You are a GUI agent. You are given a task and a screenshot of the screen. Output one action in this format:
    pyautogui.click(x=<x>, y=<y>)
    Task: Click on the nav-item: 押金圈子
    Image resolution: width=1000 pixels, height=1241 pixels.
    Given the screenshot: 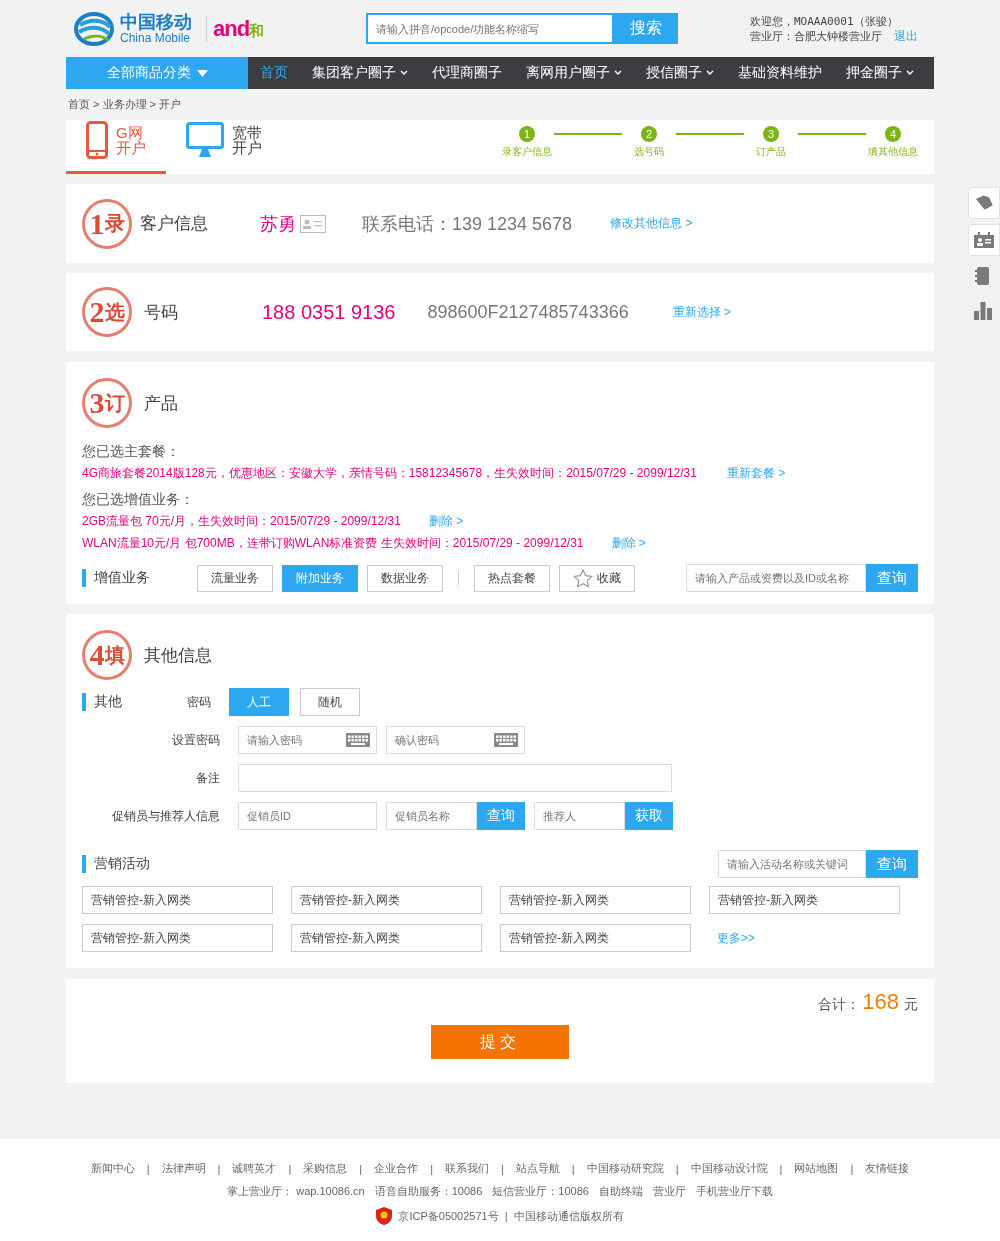 What is the action you would take?
    pyautogui.click(x=880, y=73)
    